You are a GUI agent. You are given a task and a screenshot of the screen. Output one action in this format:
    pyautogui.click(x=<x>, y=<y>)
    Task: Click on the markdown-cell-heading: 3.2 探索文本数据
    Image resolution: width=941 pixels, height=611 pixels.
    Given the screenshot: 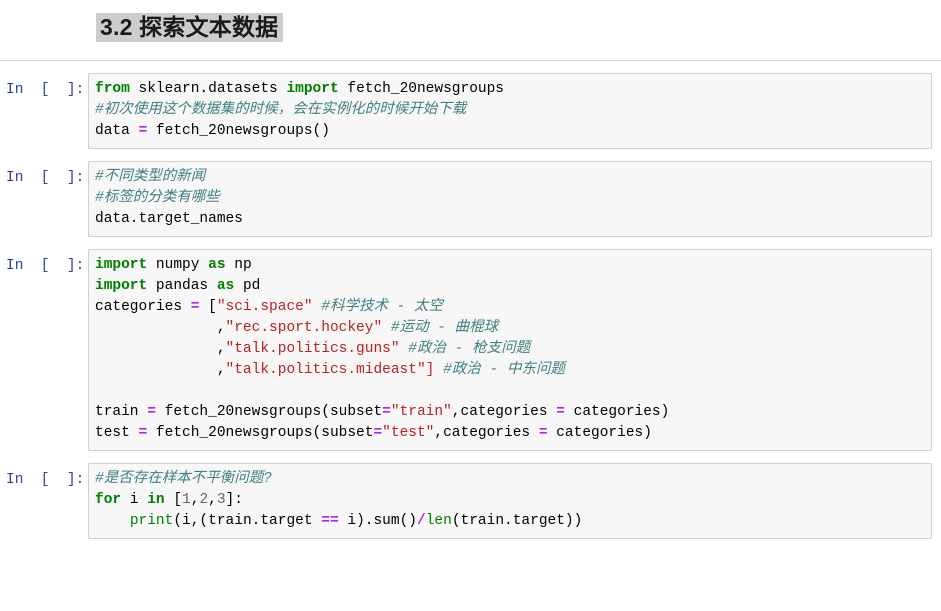 What is the action you would take?
    pyautogui.click(x=470, y=25)
    